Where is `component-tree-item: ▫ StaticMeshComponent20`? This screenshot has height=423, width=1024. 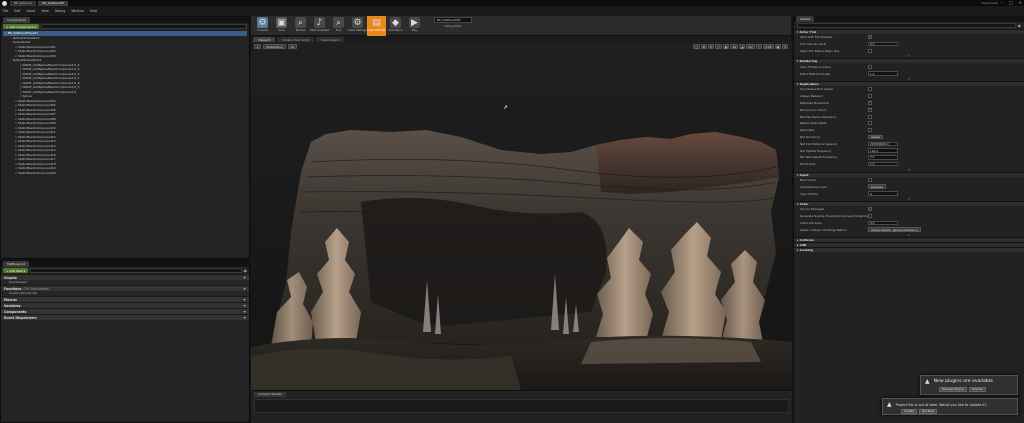 component-tree-item: ▫ StaticMeshComponent20 is located at coordinates (125, 173).